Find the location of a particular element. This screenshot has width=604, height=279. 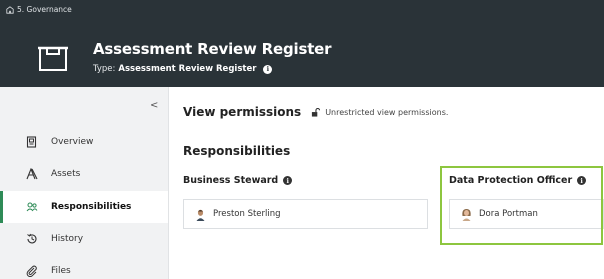

view-permissions-title: View permissions is located at coordinates (242, 112).